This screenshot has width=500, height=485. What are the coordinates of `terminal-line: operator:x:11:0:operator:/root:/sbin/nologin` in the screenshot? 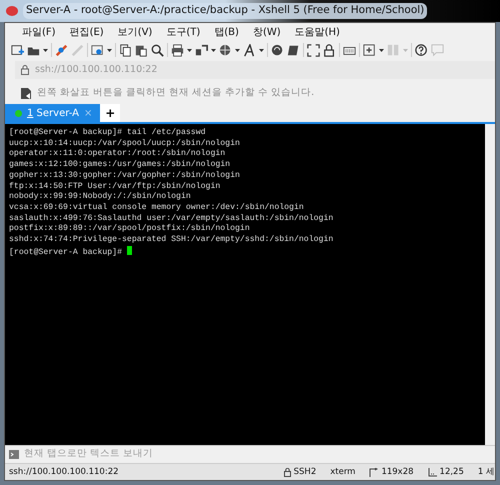 It's located at (117, 154).